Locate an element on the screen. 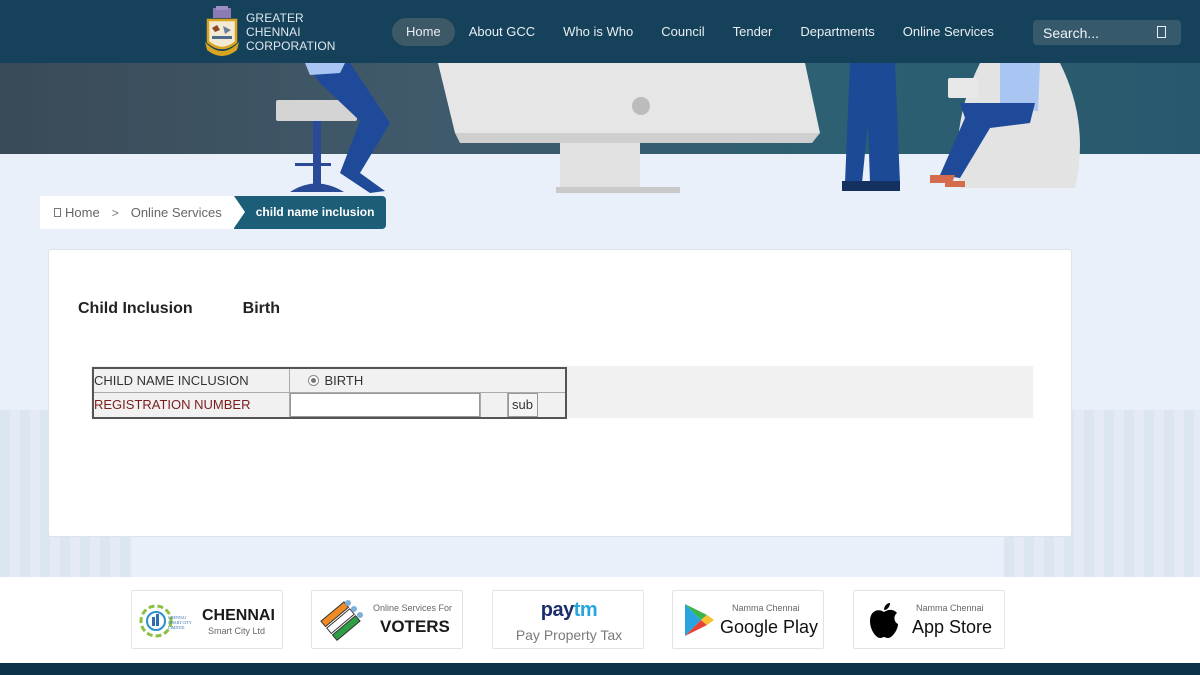 This screenshot has height=675, width=1200. paytm-logo-icon: paytm is located at coordinates (569, 610).